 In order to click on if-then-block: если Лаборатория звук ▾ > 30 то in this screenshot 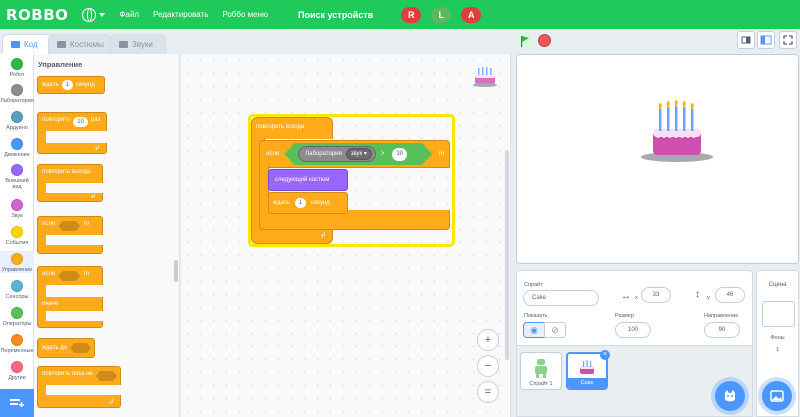, I will do `click(354, 154)`.